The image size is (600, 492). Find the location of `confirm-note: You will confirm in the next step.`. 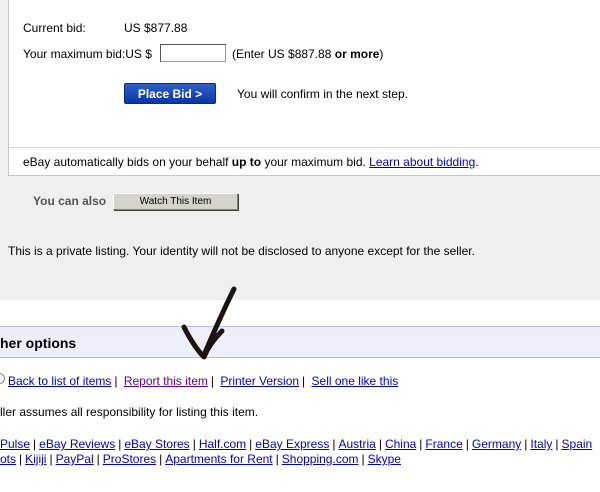

confirm-note: You will confirm in the next step. is located at coordinates (322, 94).